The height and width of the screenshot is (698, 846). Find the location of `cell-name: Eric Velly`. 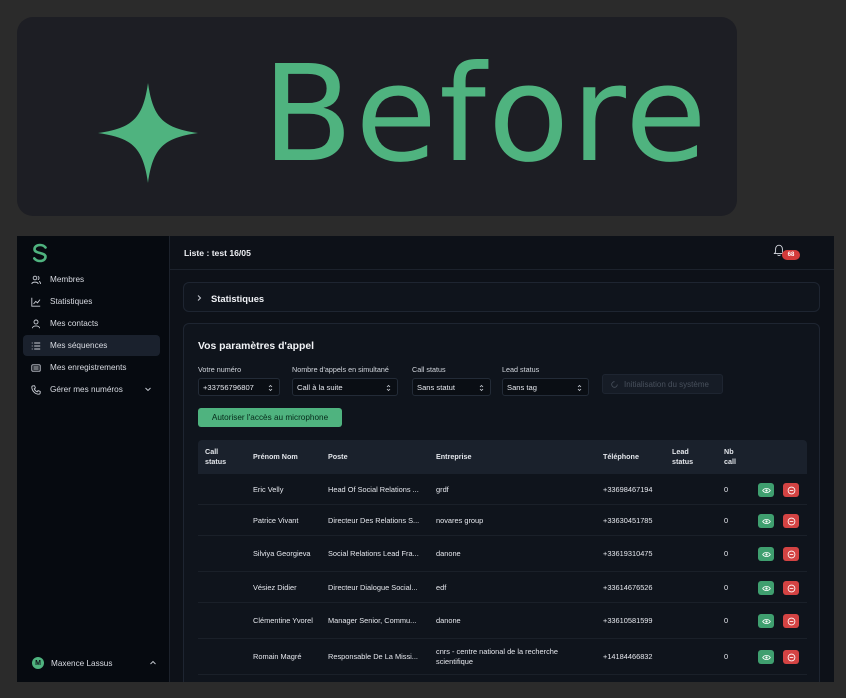

cell-name: Eric Velly is located at coordinates (268, 489).